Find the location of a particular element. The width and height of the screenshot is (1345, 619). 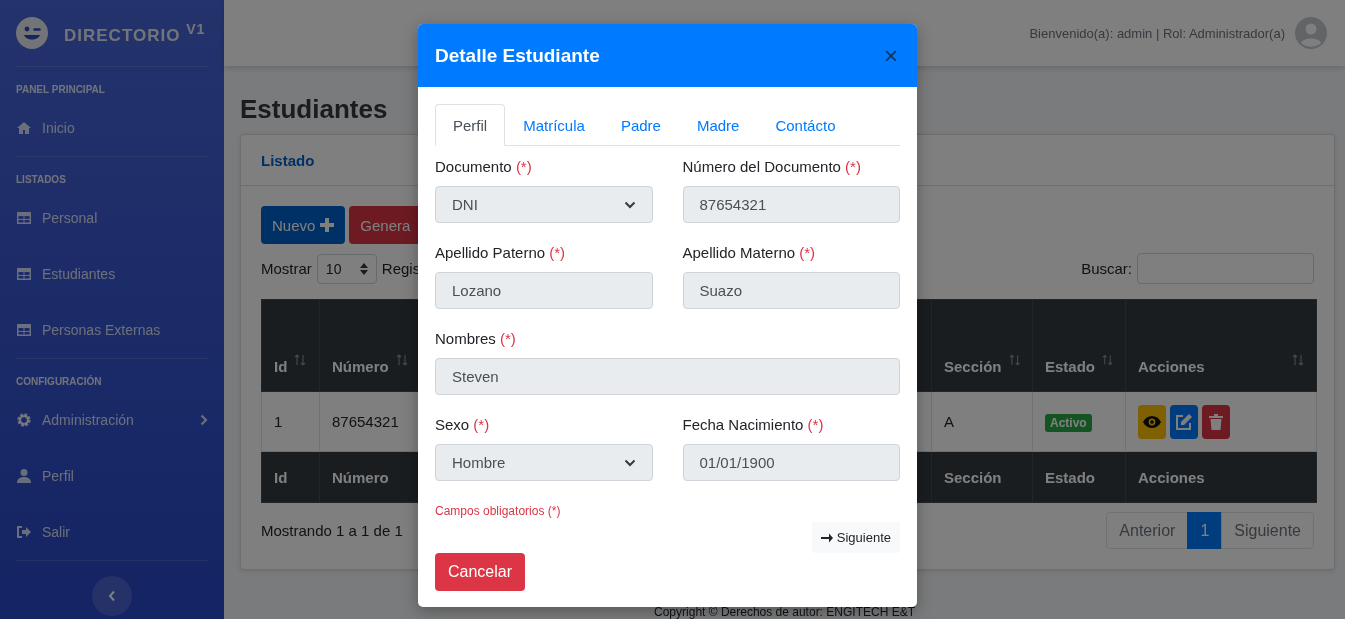

input-field: 01/01/1900 is located at coordinates (791, 462).